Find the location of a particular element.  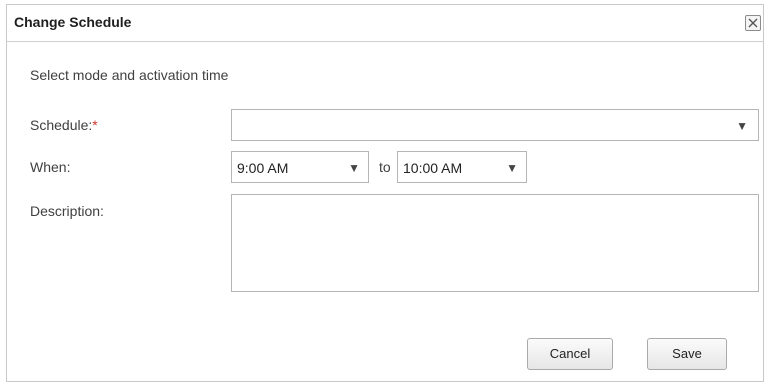

cancel-button: Cancel is located at coordinates (570, 354).